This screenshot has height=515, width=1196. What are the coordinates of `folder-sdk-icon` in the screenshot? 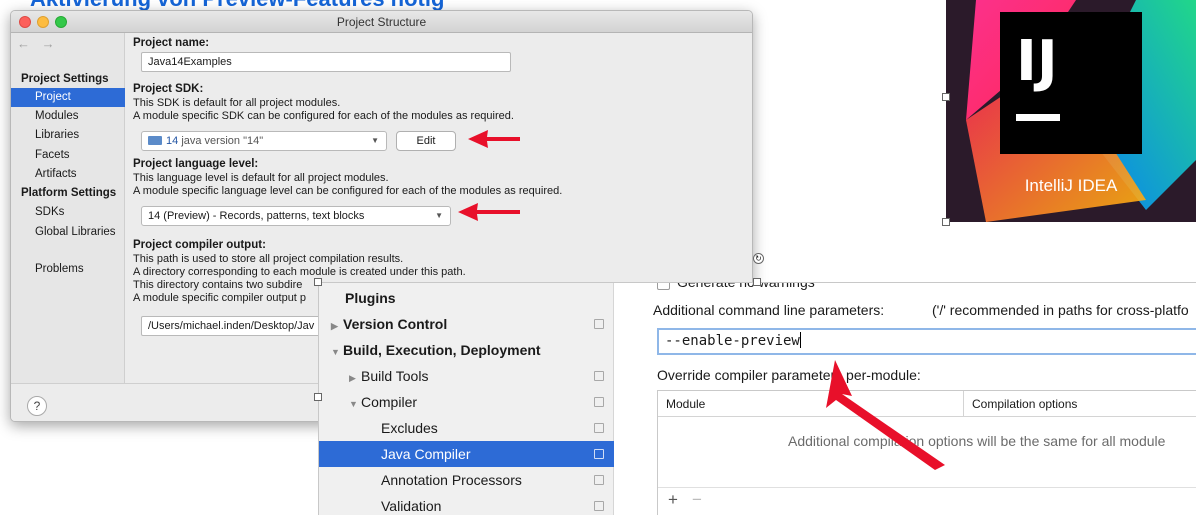 It's located at (155, 140).